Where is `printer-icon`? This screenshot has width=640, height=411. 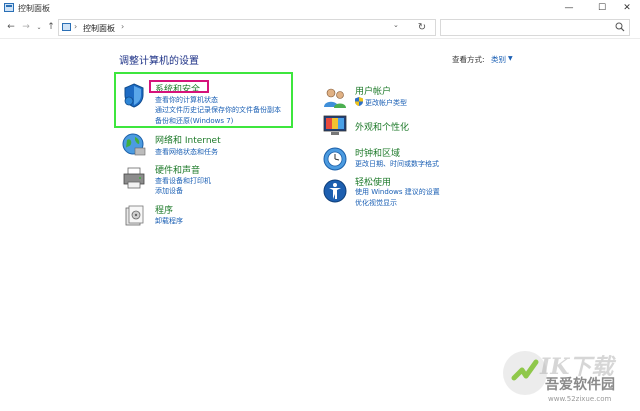
printer-icon is located at coordinates (134, 178).